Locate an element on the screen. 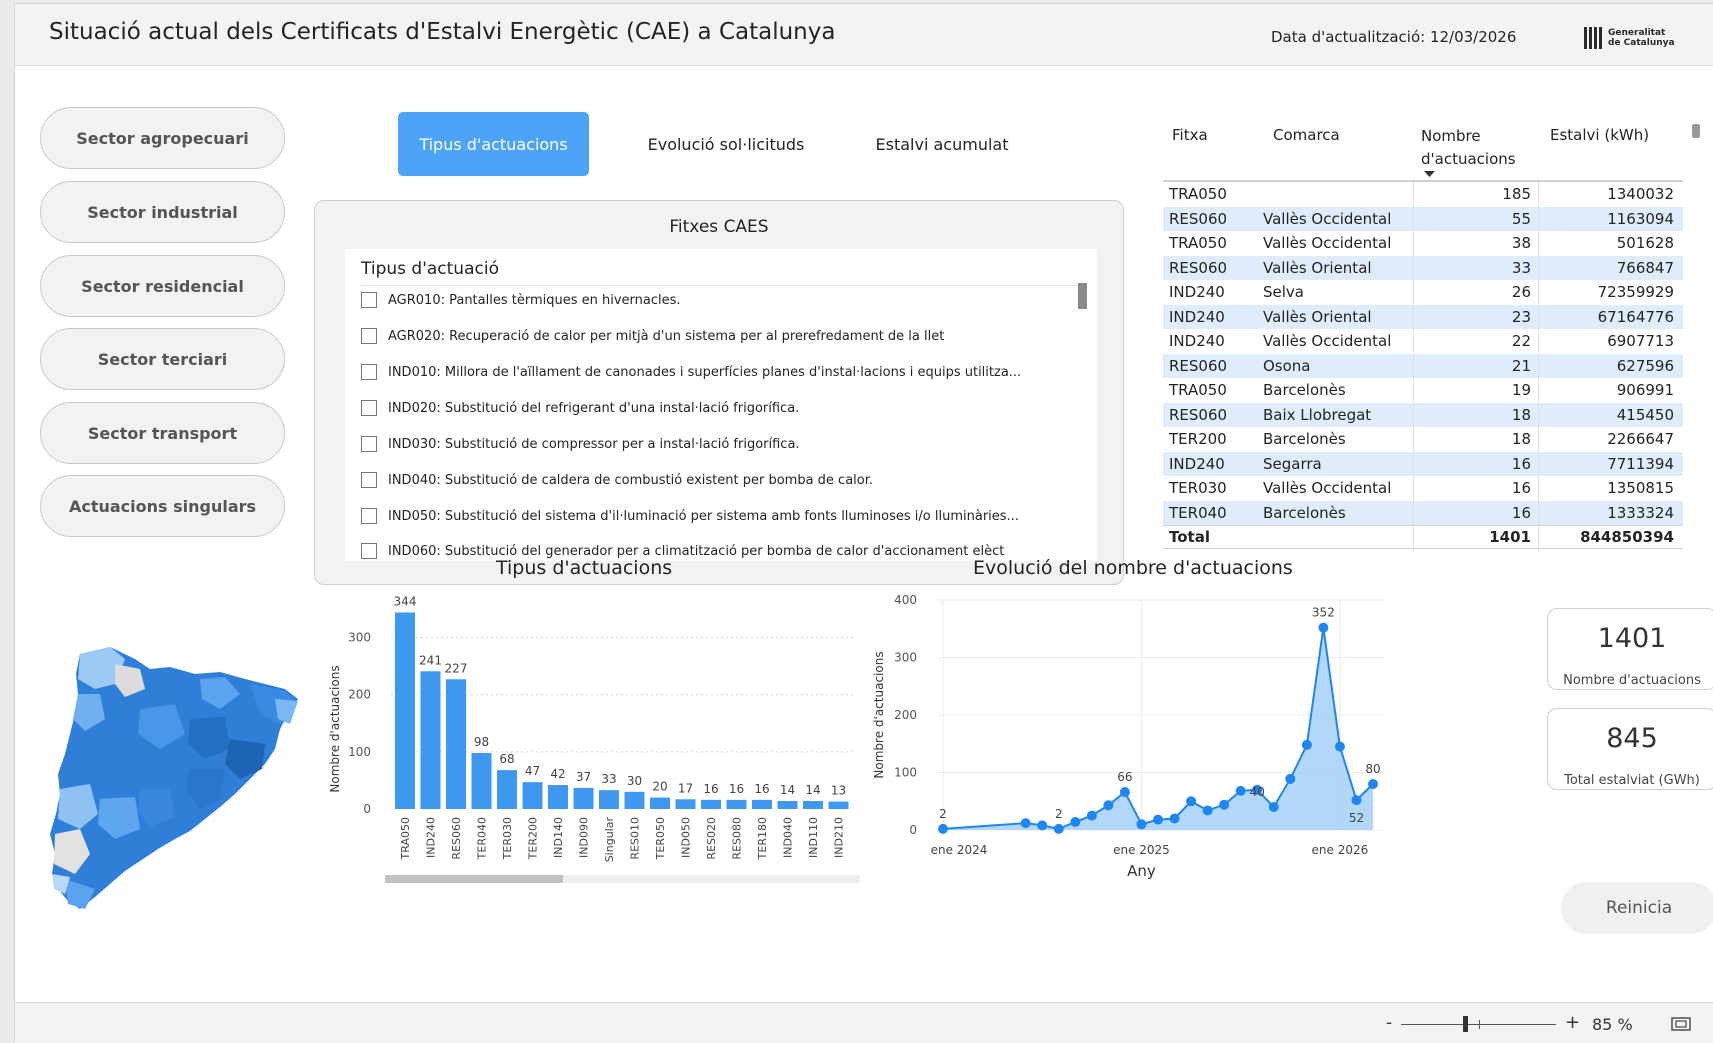 This screenshot has height=1043, width=1713. data-label: 241 is located at coordinates (430, 660).